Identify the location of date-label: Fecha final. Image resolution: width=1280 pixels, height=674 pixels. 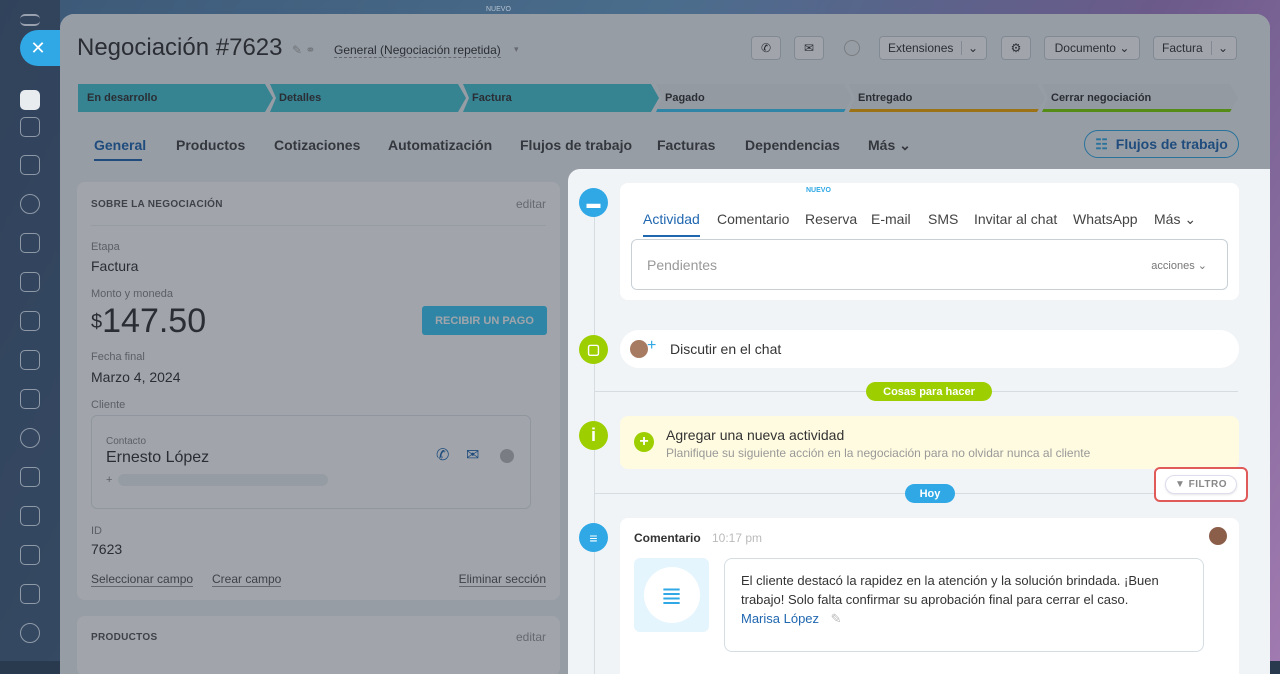
(118, 357).